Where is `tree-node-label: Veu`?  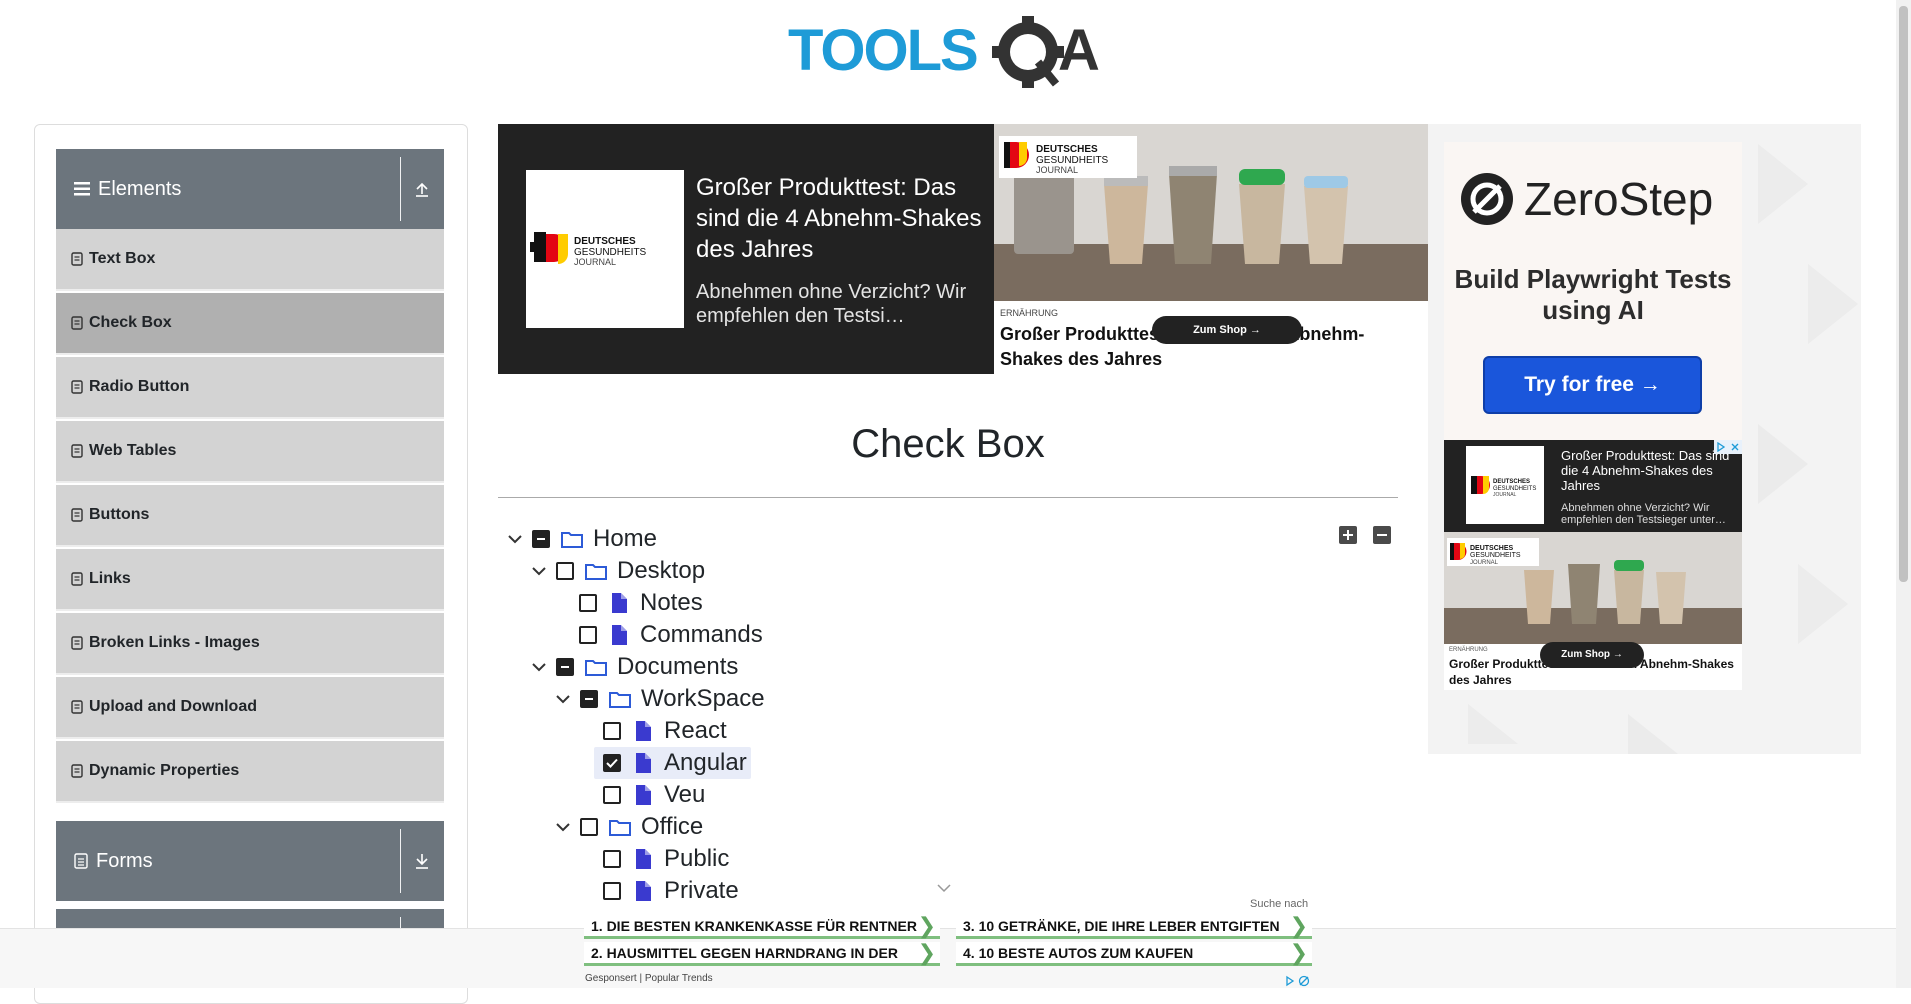
tree-node-label: Veu is located at coordinates (684, 795).